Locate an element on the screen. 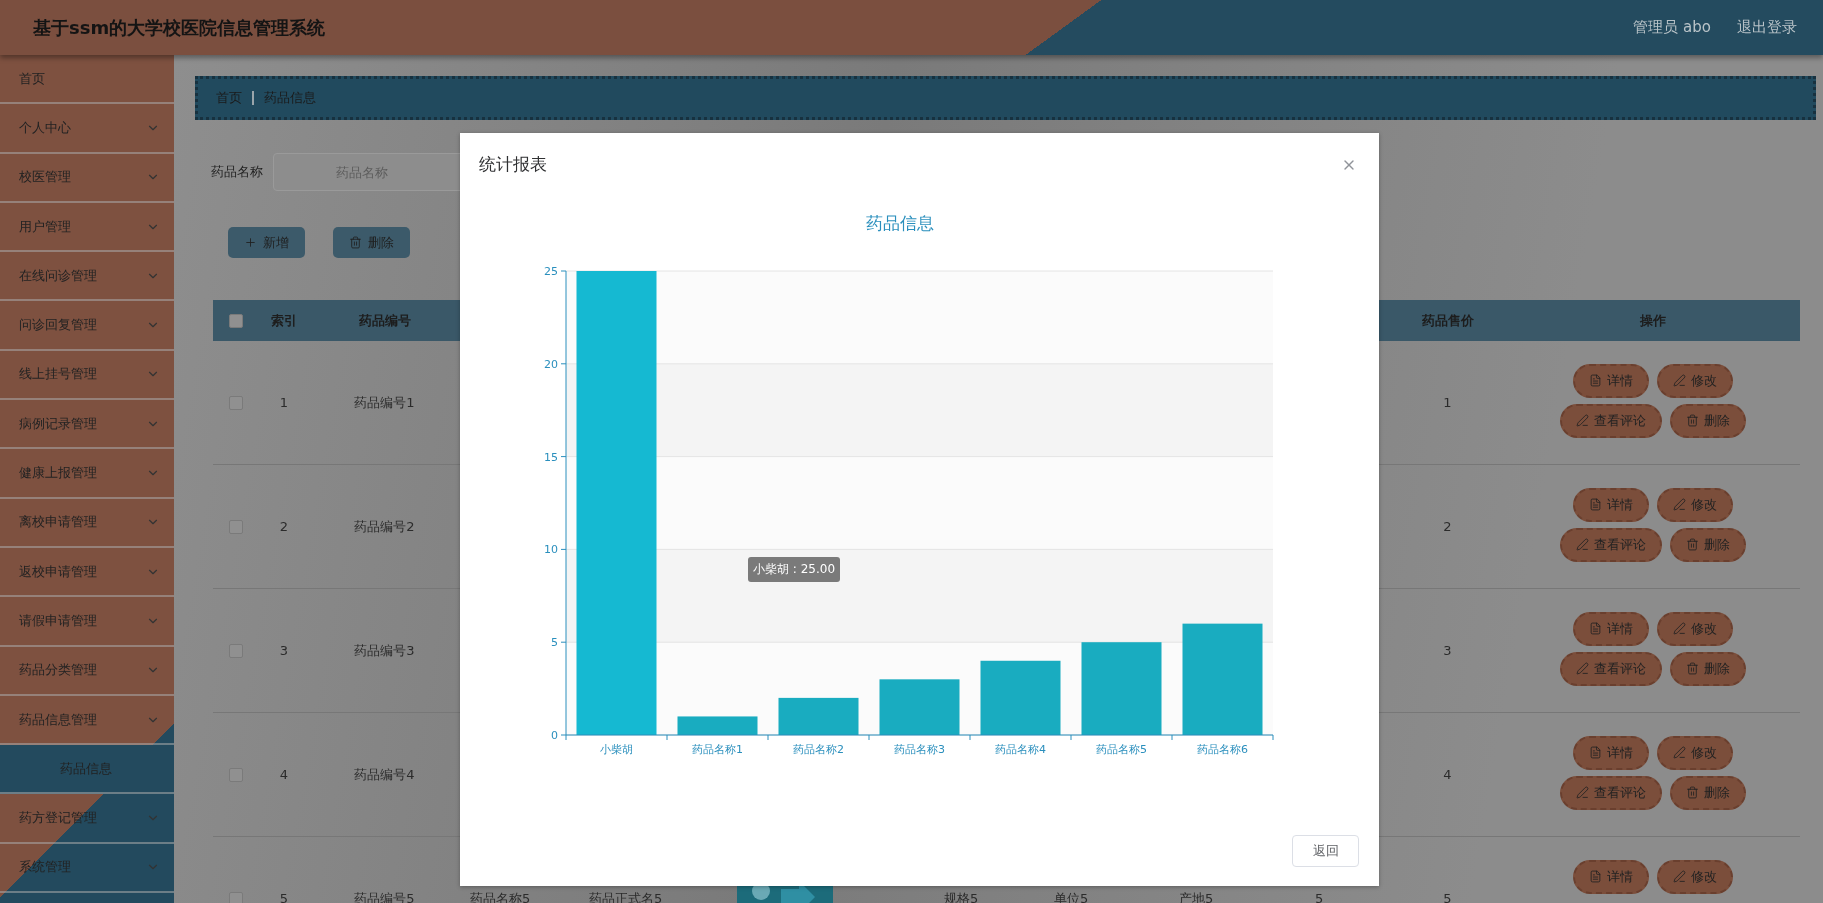  breadcrumb-item: 药品信息 is located at coordinates (290, 98).